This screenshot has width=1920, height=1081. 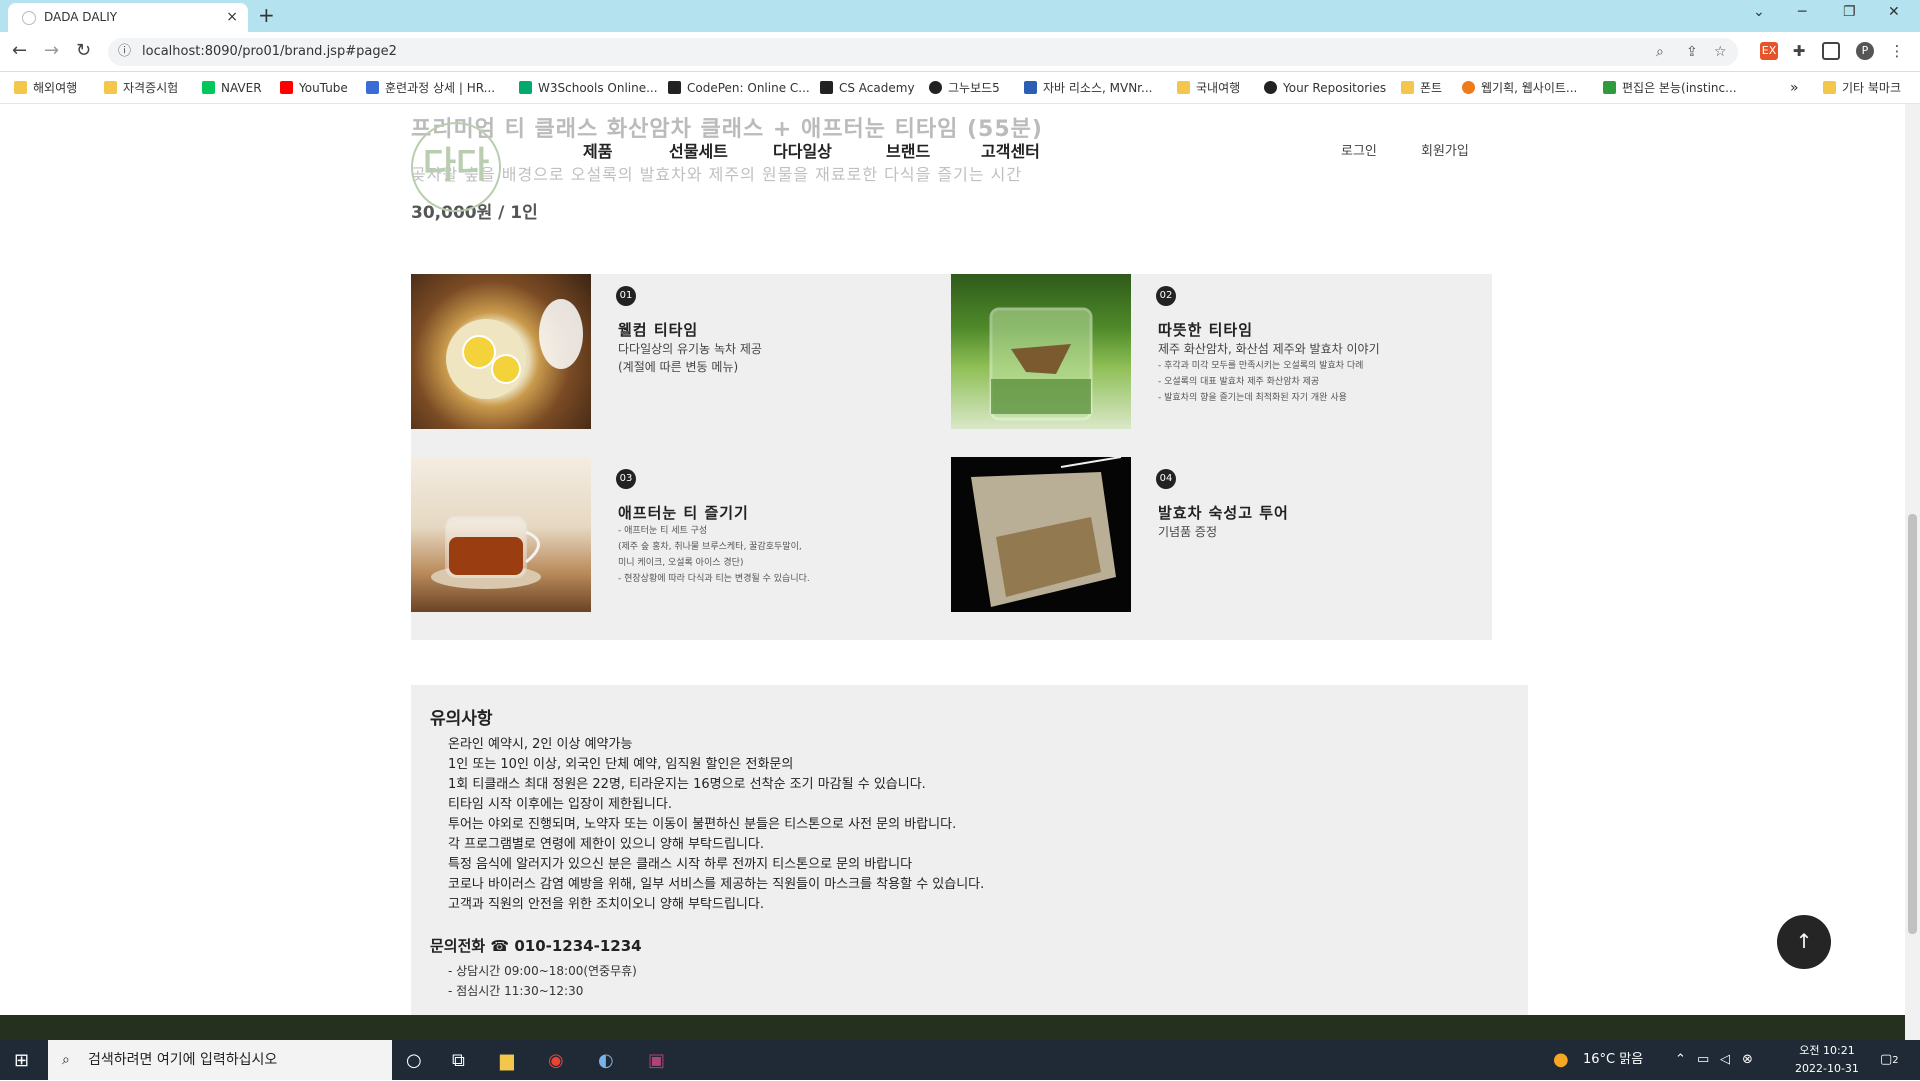 I want to click on lemon-tea-image, so click(x=501, y=351).